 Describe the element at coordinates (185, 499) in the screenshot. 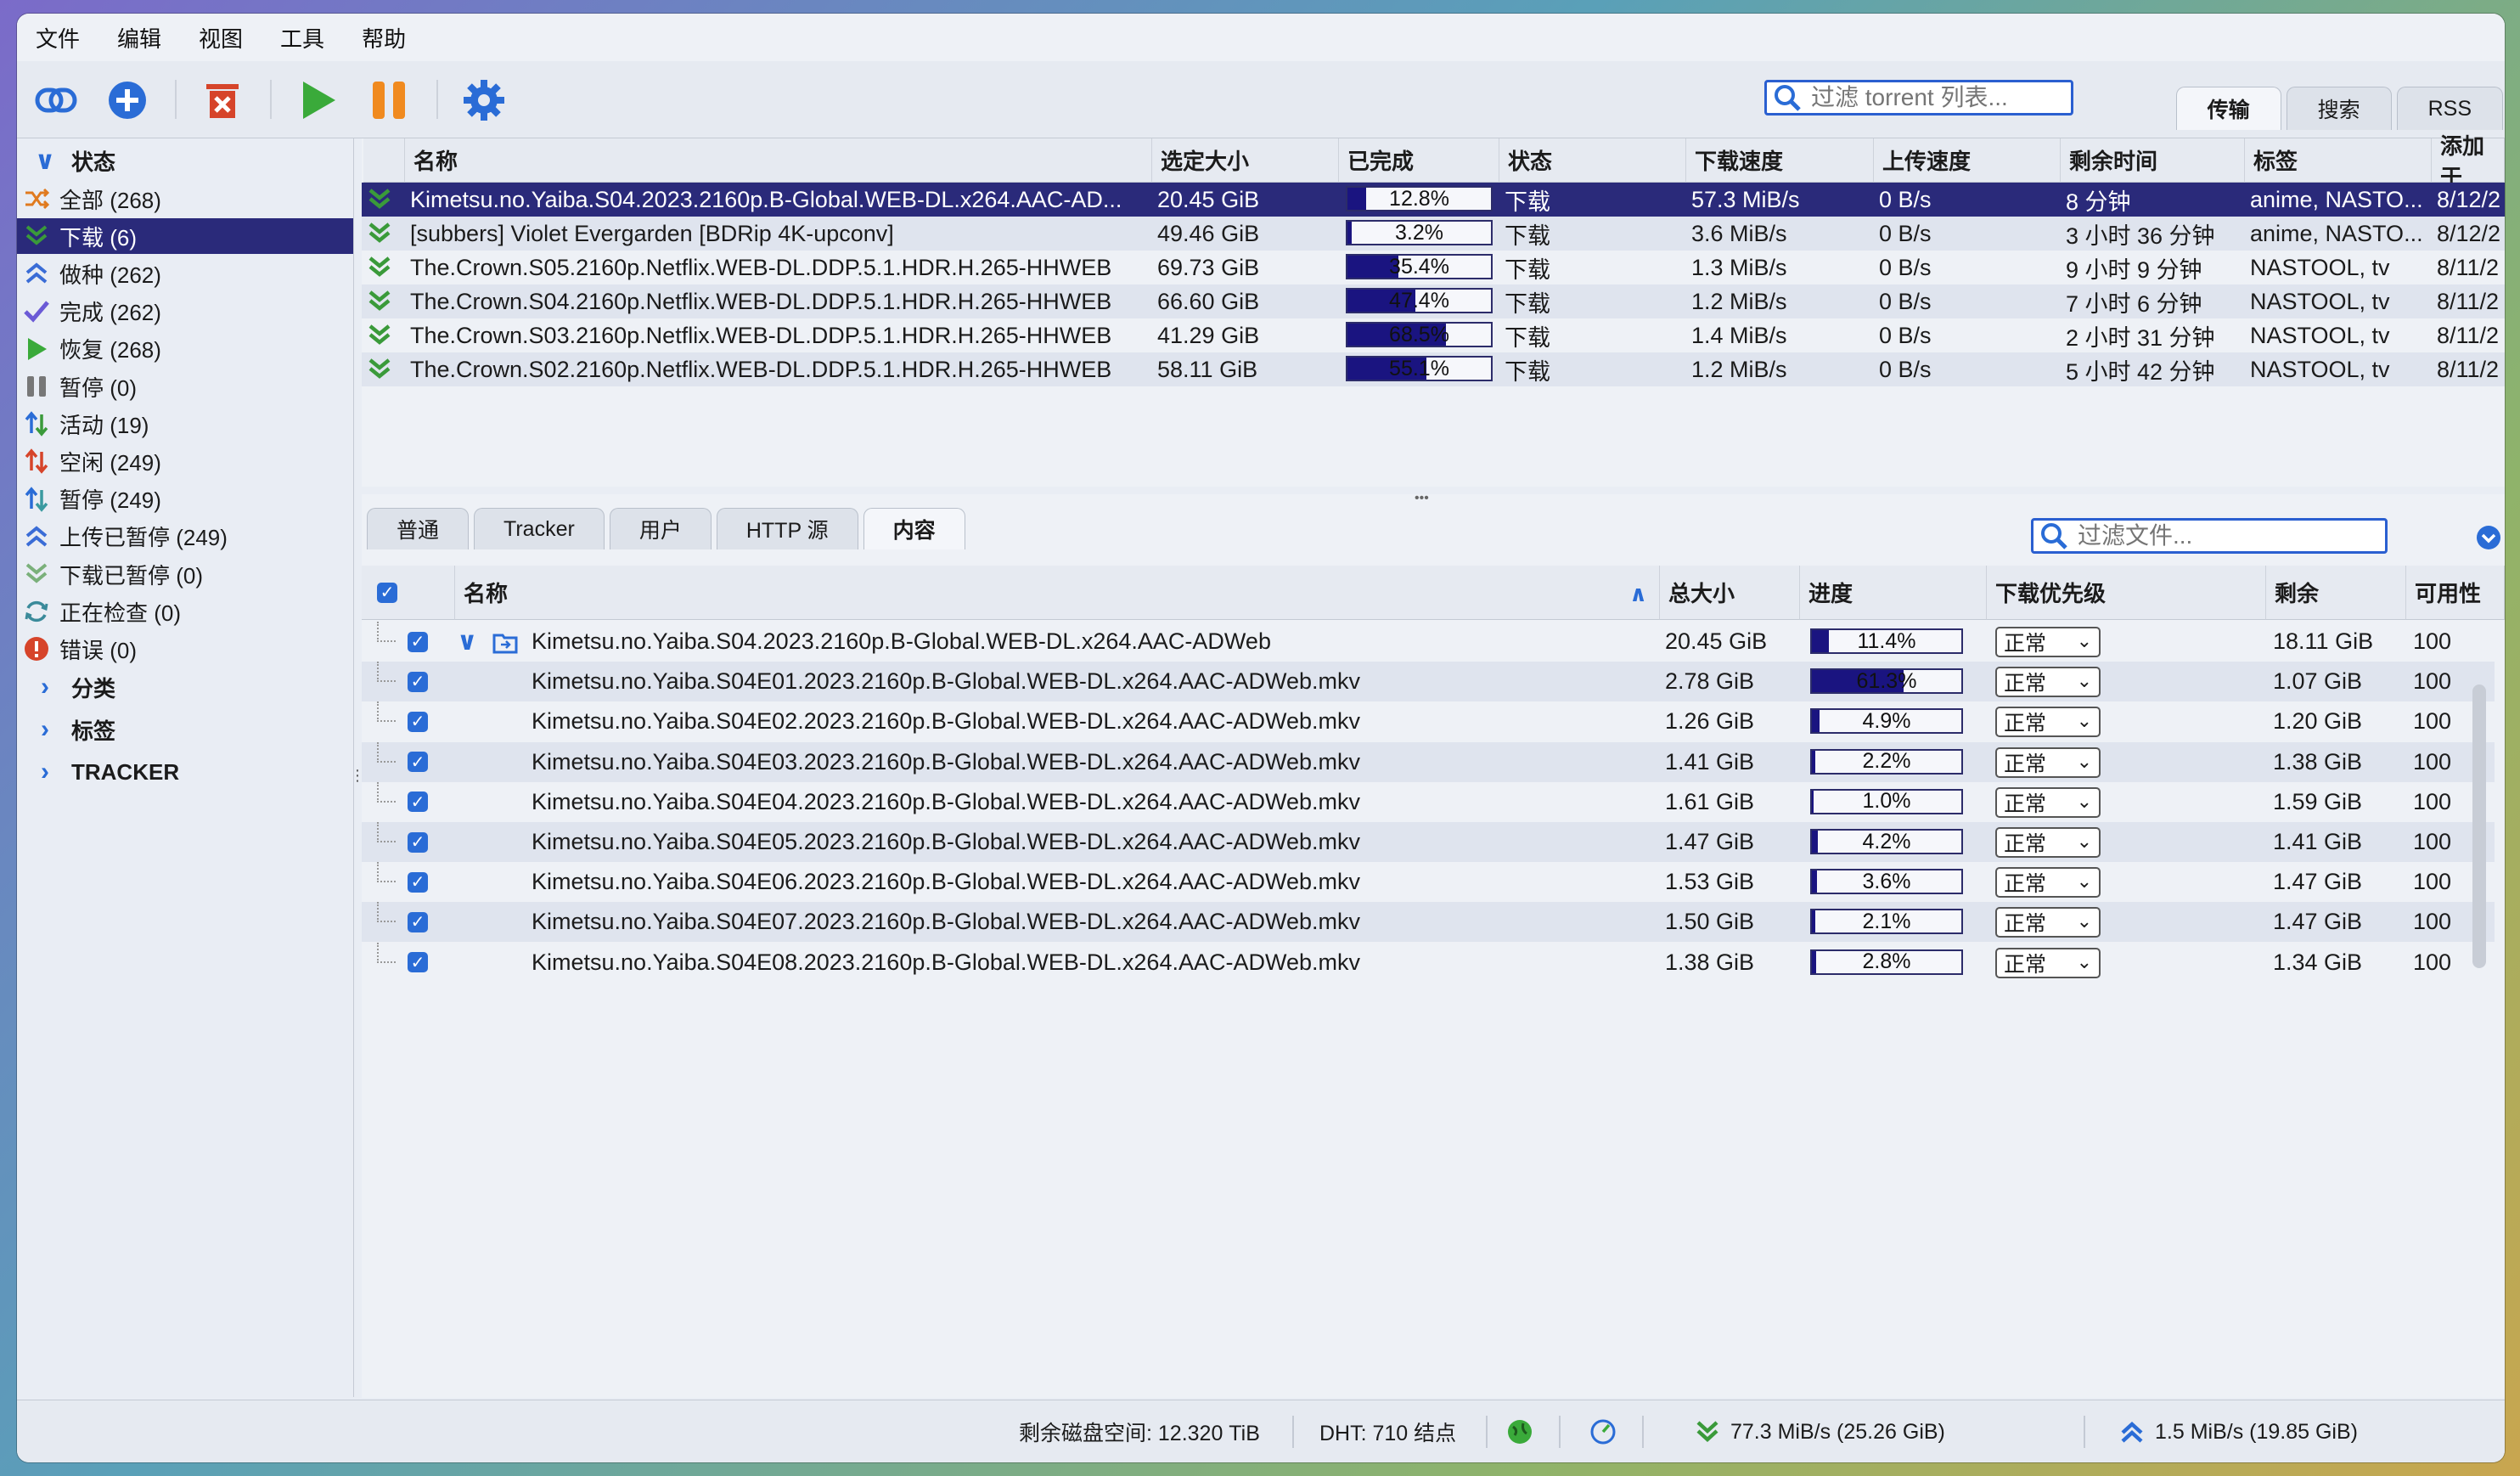

I see `sidebar-filter-item: 暂停 (249)` at that location.